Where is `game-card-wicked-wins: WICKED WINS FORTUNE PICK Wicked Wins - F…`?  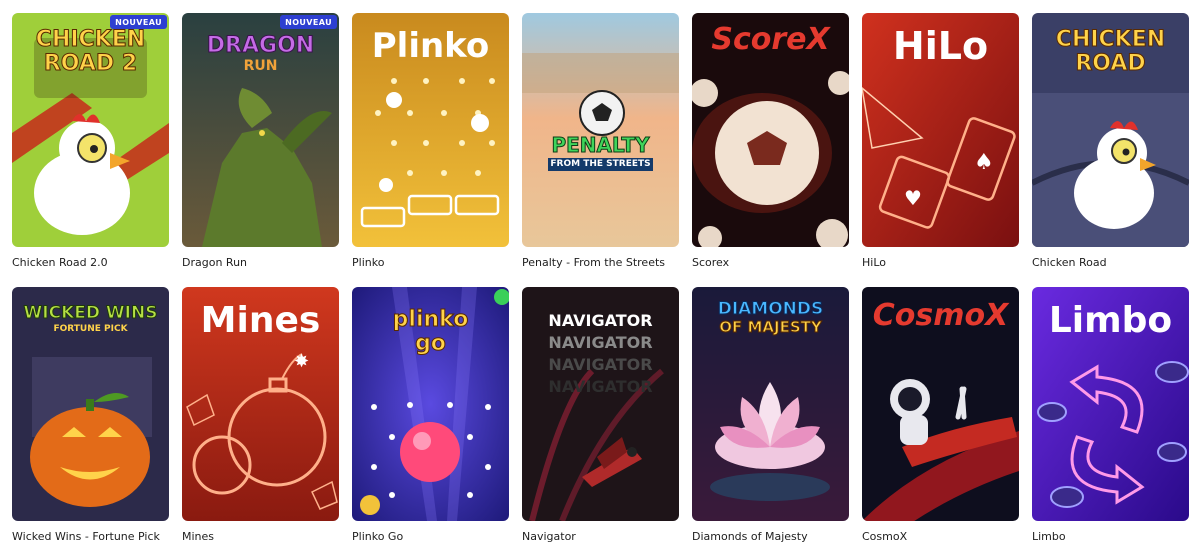
game-card-wicked-wins: WICKED WINS FORTUNE PICK Wicked Wins - F… is located at coordinates (90, 415).